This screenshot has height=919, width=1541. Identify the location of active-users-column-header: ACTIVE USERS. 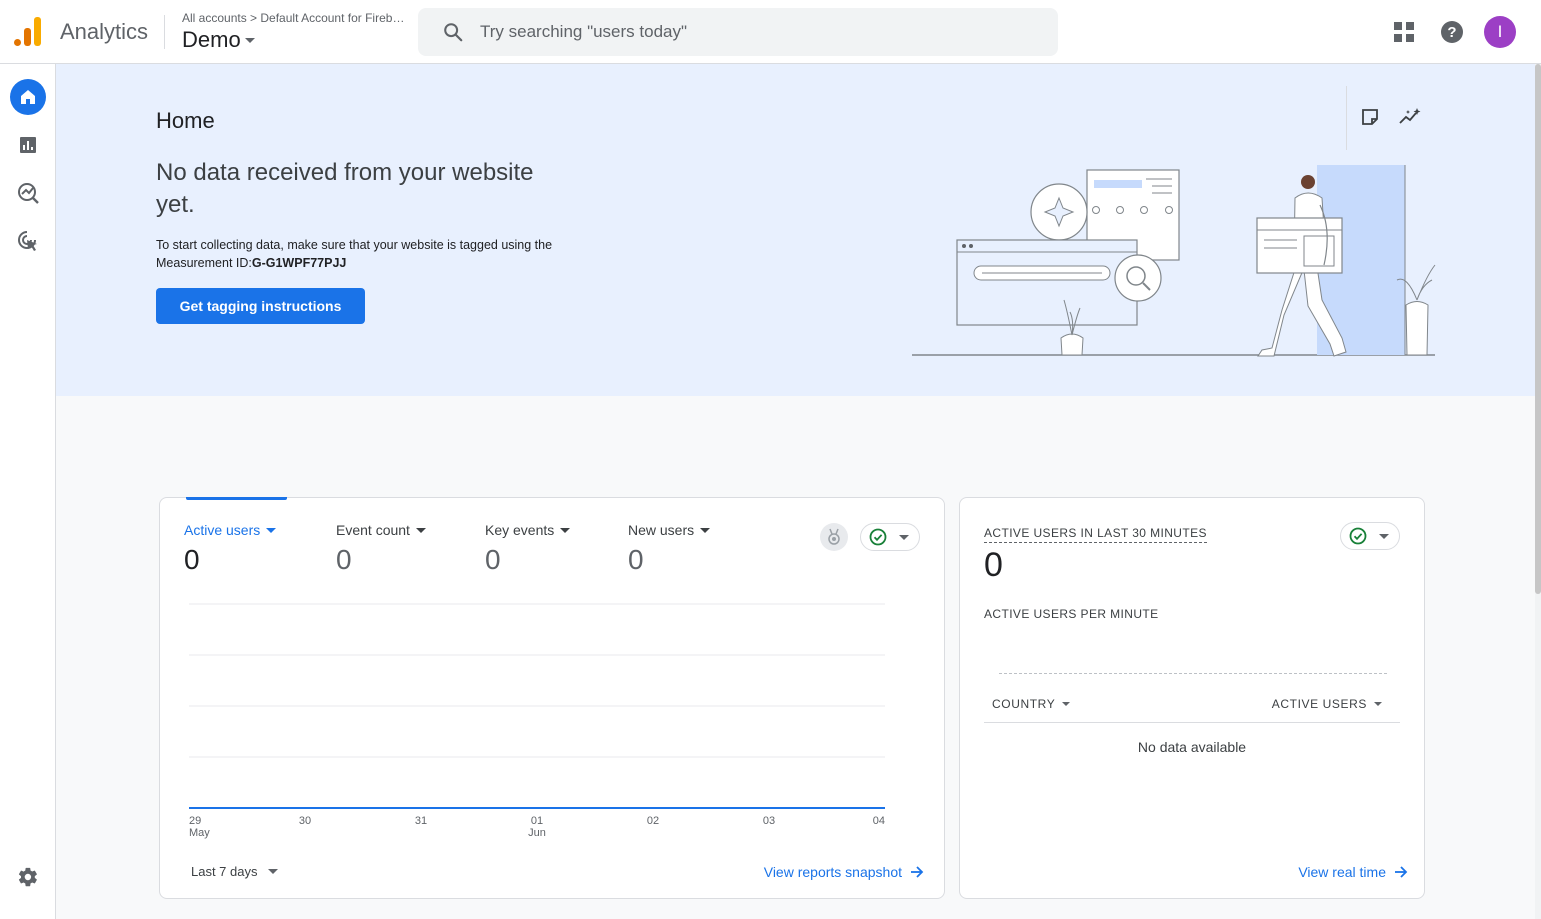
(1327, 704).